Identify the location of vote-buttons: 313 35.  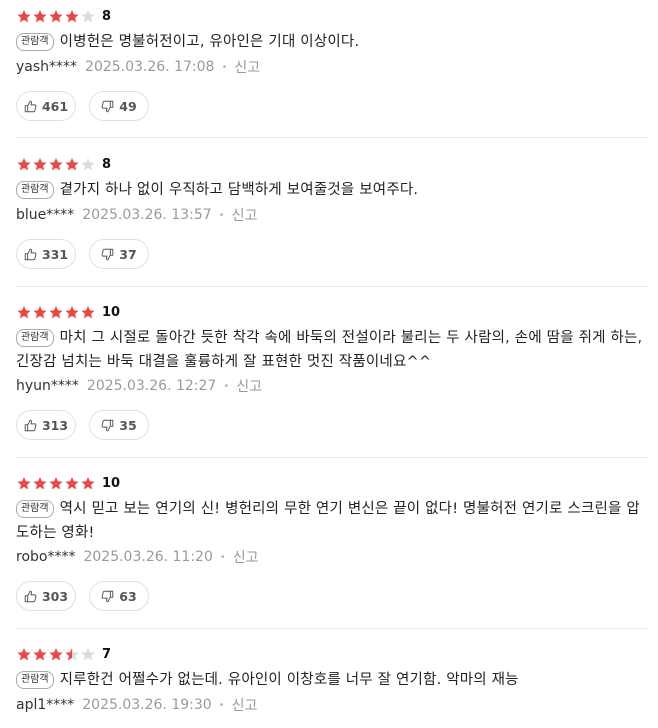
(89, 425).